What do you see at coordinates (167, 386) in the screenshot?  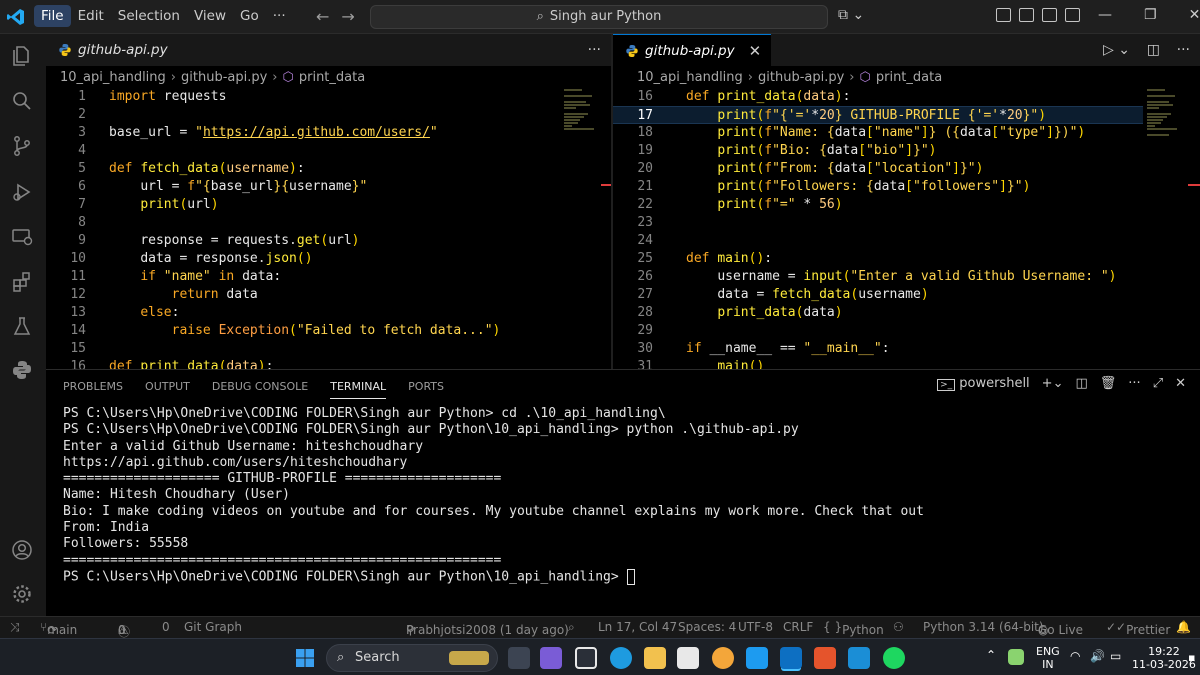 I see `tab-output: OUTPUT` at bounding box center [167, 386].